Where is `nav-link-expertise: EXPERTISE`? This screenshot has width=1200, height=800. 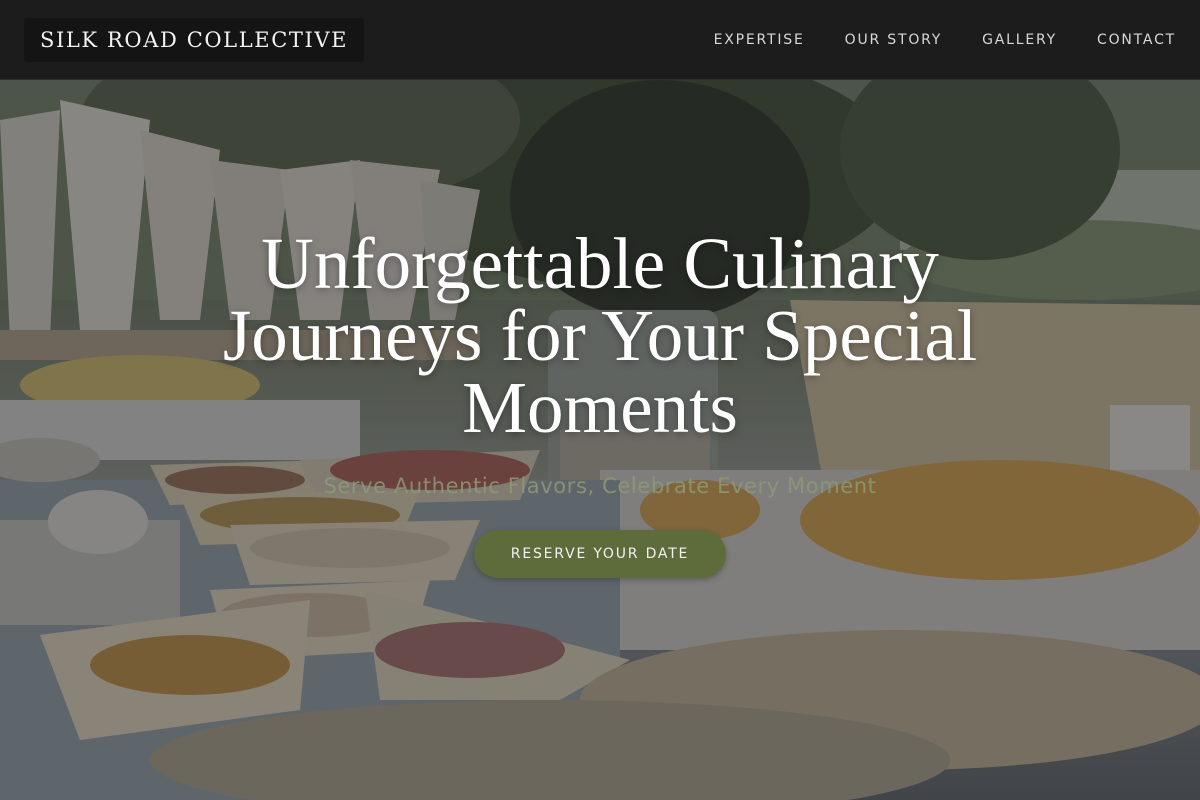 nav-link-expertise: EXPERTISE is located at coordinates (759, 40).